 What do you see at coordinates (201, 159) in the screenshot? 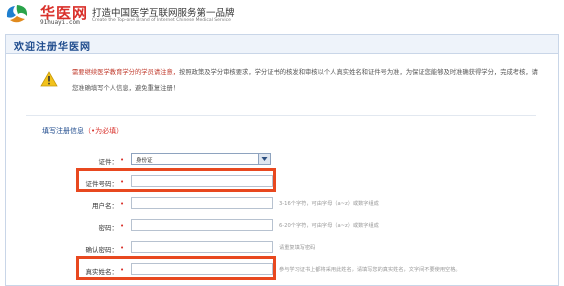
I see `id-type-select: 身份证` at bounding box center [201, 159].